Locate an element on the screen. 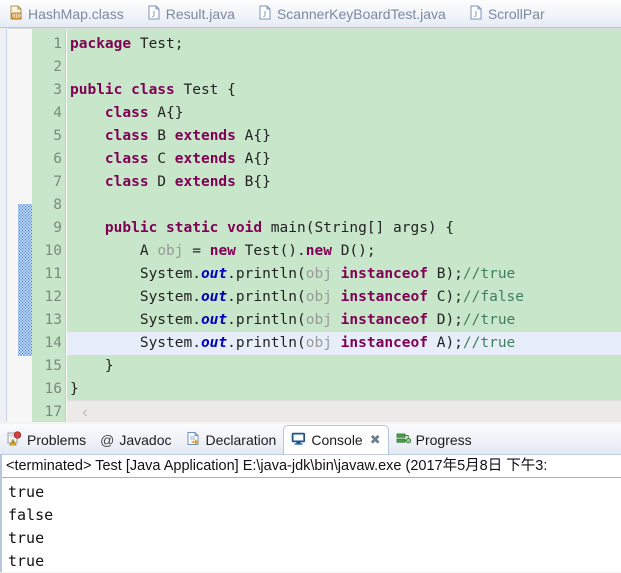 The width and height of the screenshot is (621, 573). view-tab-declaration: Declaration is located at coordinates (231, 439).